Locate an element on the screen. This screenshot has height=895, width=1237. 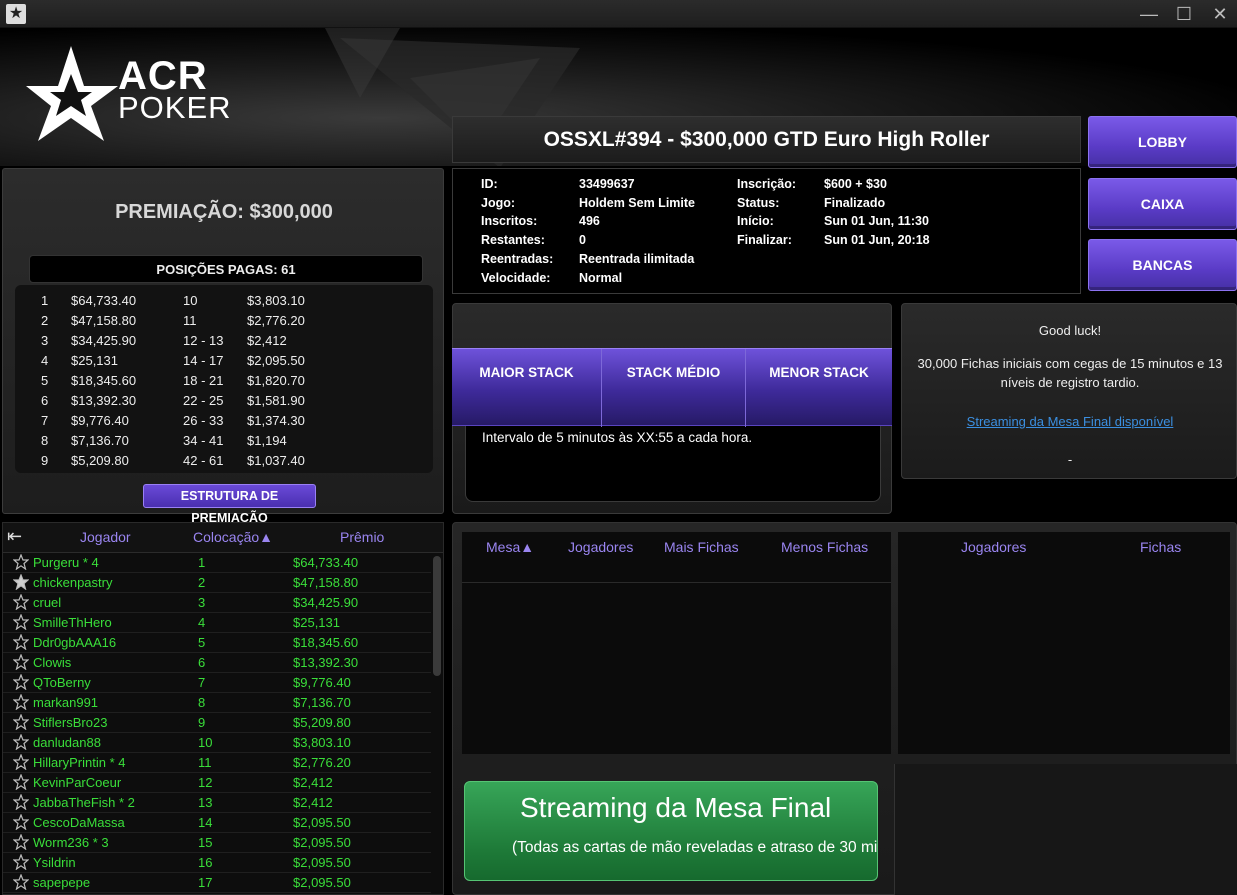
column-table: Mesa▲ is located at coordinates (510, 547).